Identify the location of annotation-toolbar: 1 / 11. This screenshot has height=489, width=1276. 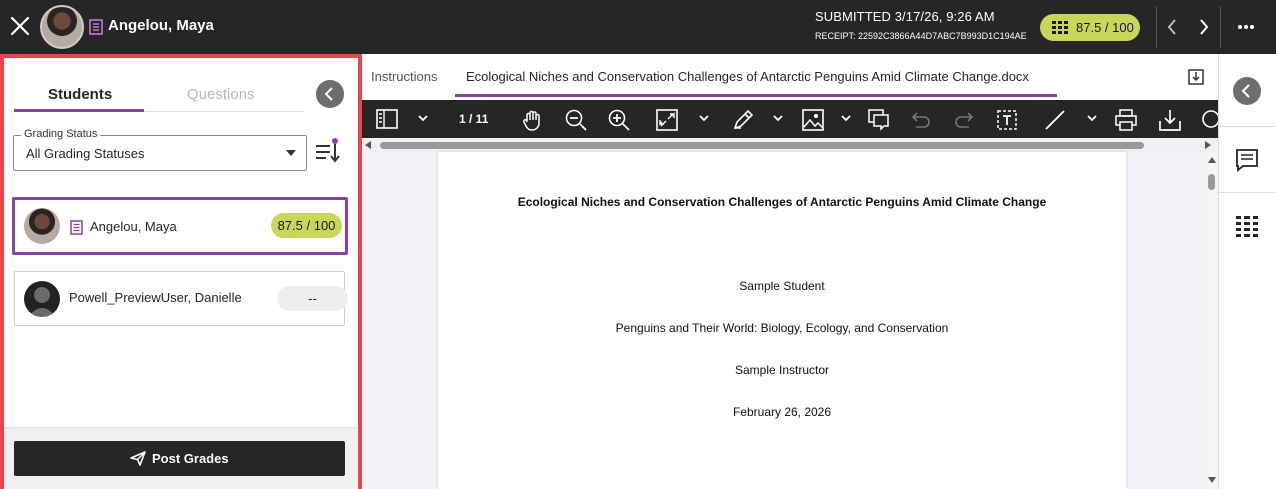
(790, 119).